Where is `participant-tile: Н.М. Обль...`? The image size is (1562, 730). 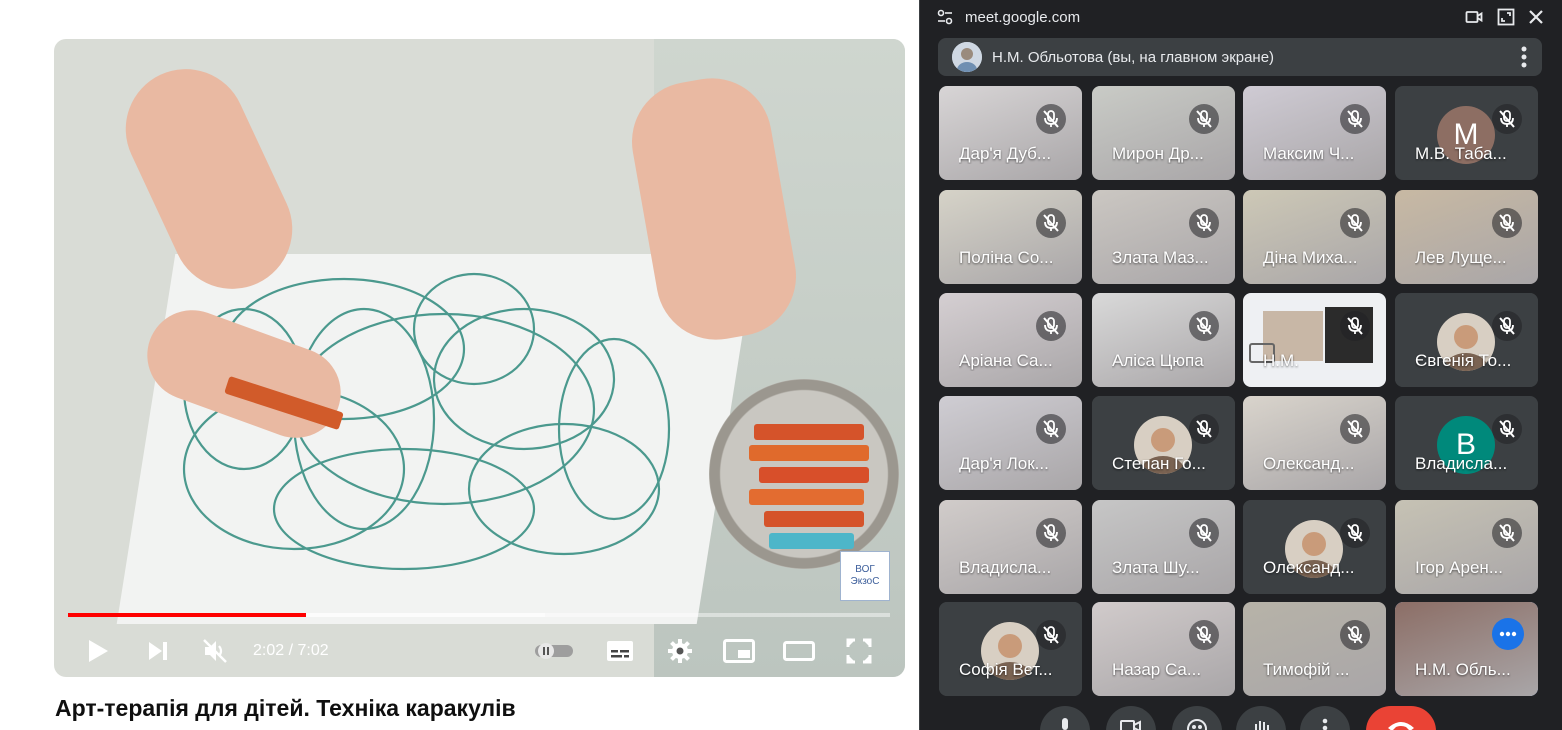
participant-tile: Н.М. Обль... is located at coordinates (1466, 649).